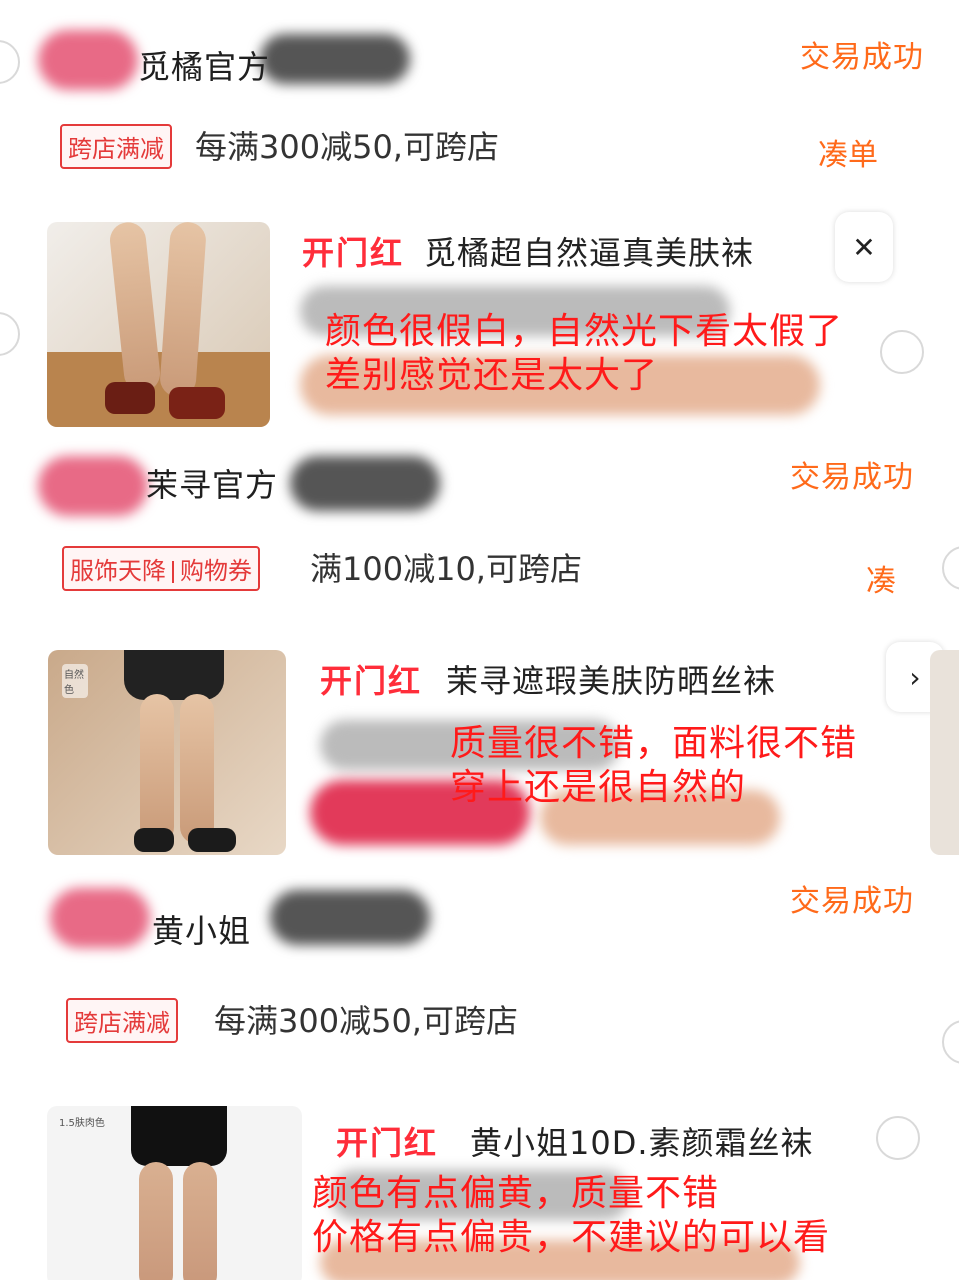 The height and width of the screenshot is (1280, 959). I want to click on skirt, so click(174, 675).